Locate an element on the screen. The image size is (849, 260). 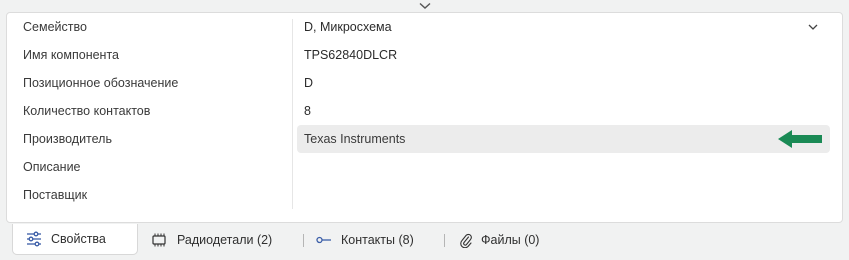
property-row-description: Описание is located at coordinates (425, 167).